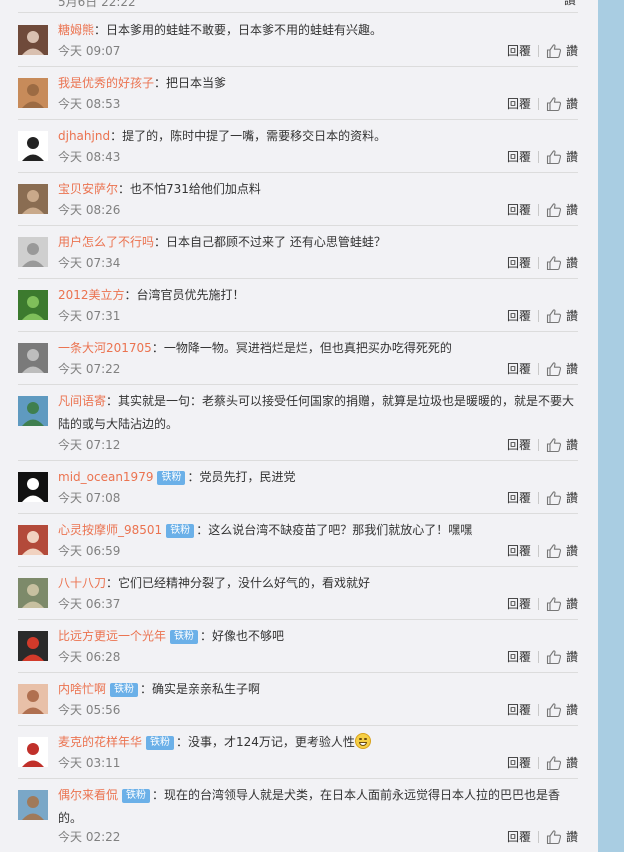 This screenshot has height=852, width=624. What do you see at coordinates (100, 742) in the screenshot?
I see `commenter-name: 麦克的花样年华` at bounding box center [100, 742].